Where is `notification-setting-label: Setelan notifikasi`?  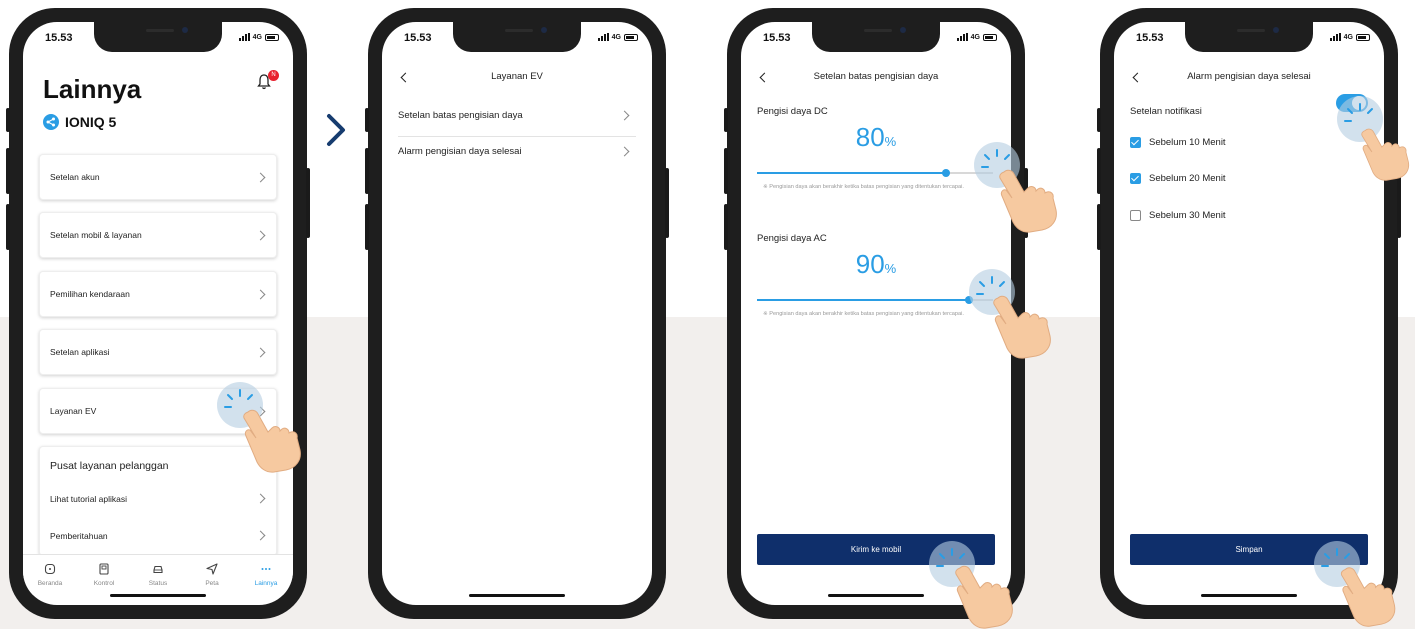
notification-setting-label: Setelan notifikasi is located at coordinates (1166, 111).